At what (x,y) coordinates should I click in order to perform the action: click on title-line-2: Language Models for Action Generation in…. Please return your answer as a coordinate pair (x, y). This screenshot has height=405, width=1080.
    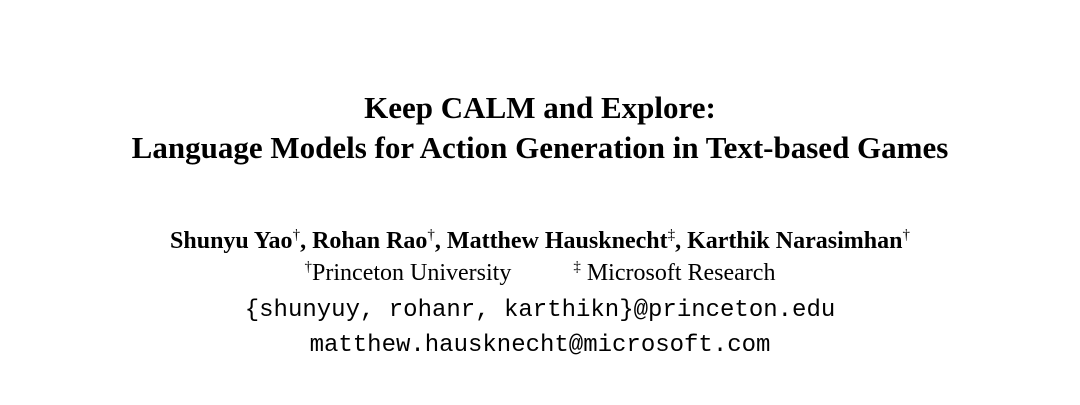
    Looking at the image, I should click on (540, 147).